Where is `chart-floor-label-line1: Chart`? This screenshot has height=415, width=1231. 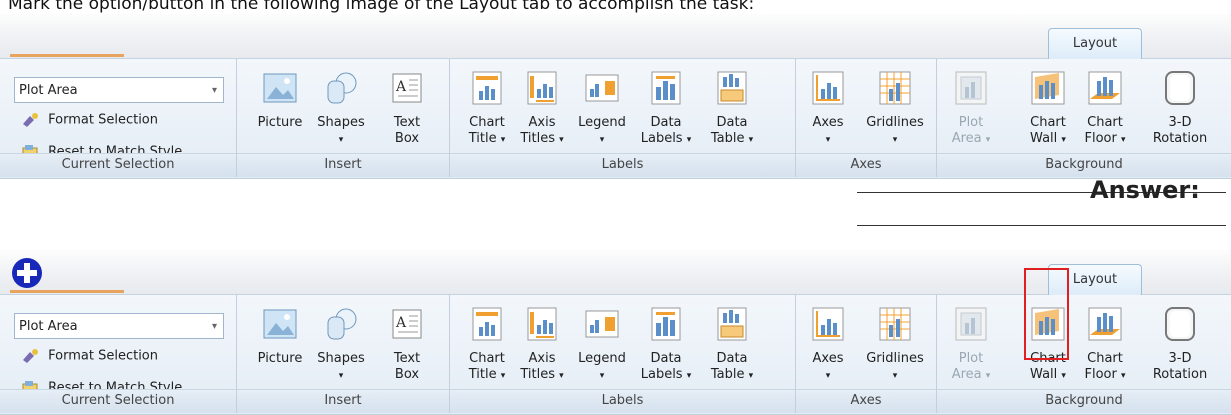
chart-floor-label-line1: Chart is located at coordinates (1105, 122).